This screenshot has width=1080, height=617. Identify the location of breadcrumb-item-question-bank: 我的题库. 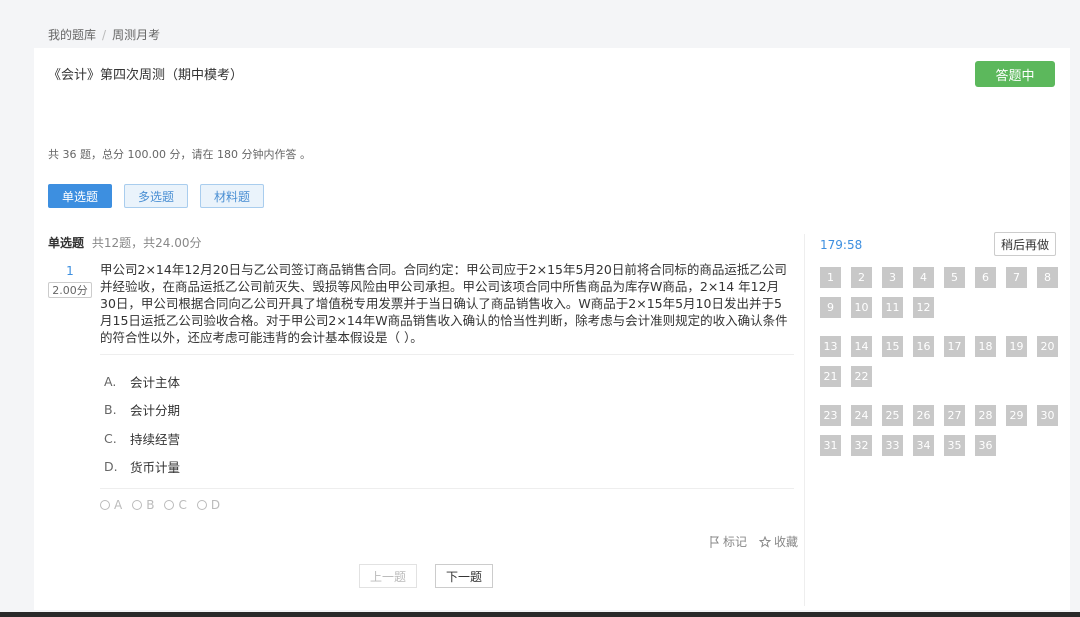
(72, 34).